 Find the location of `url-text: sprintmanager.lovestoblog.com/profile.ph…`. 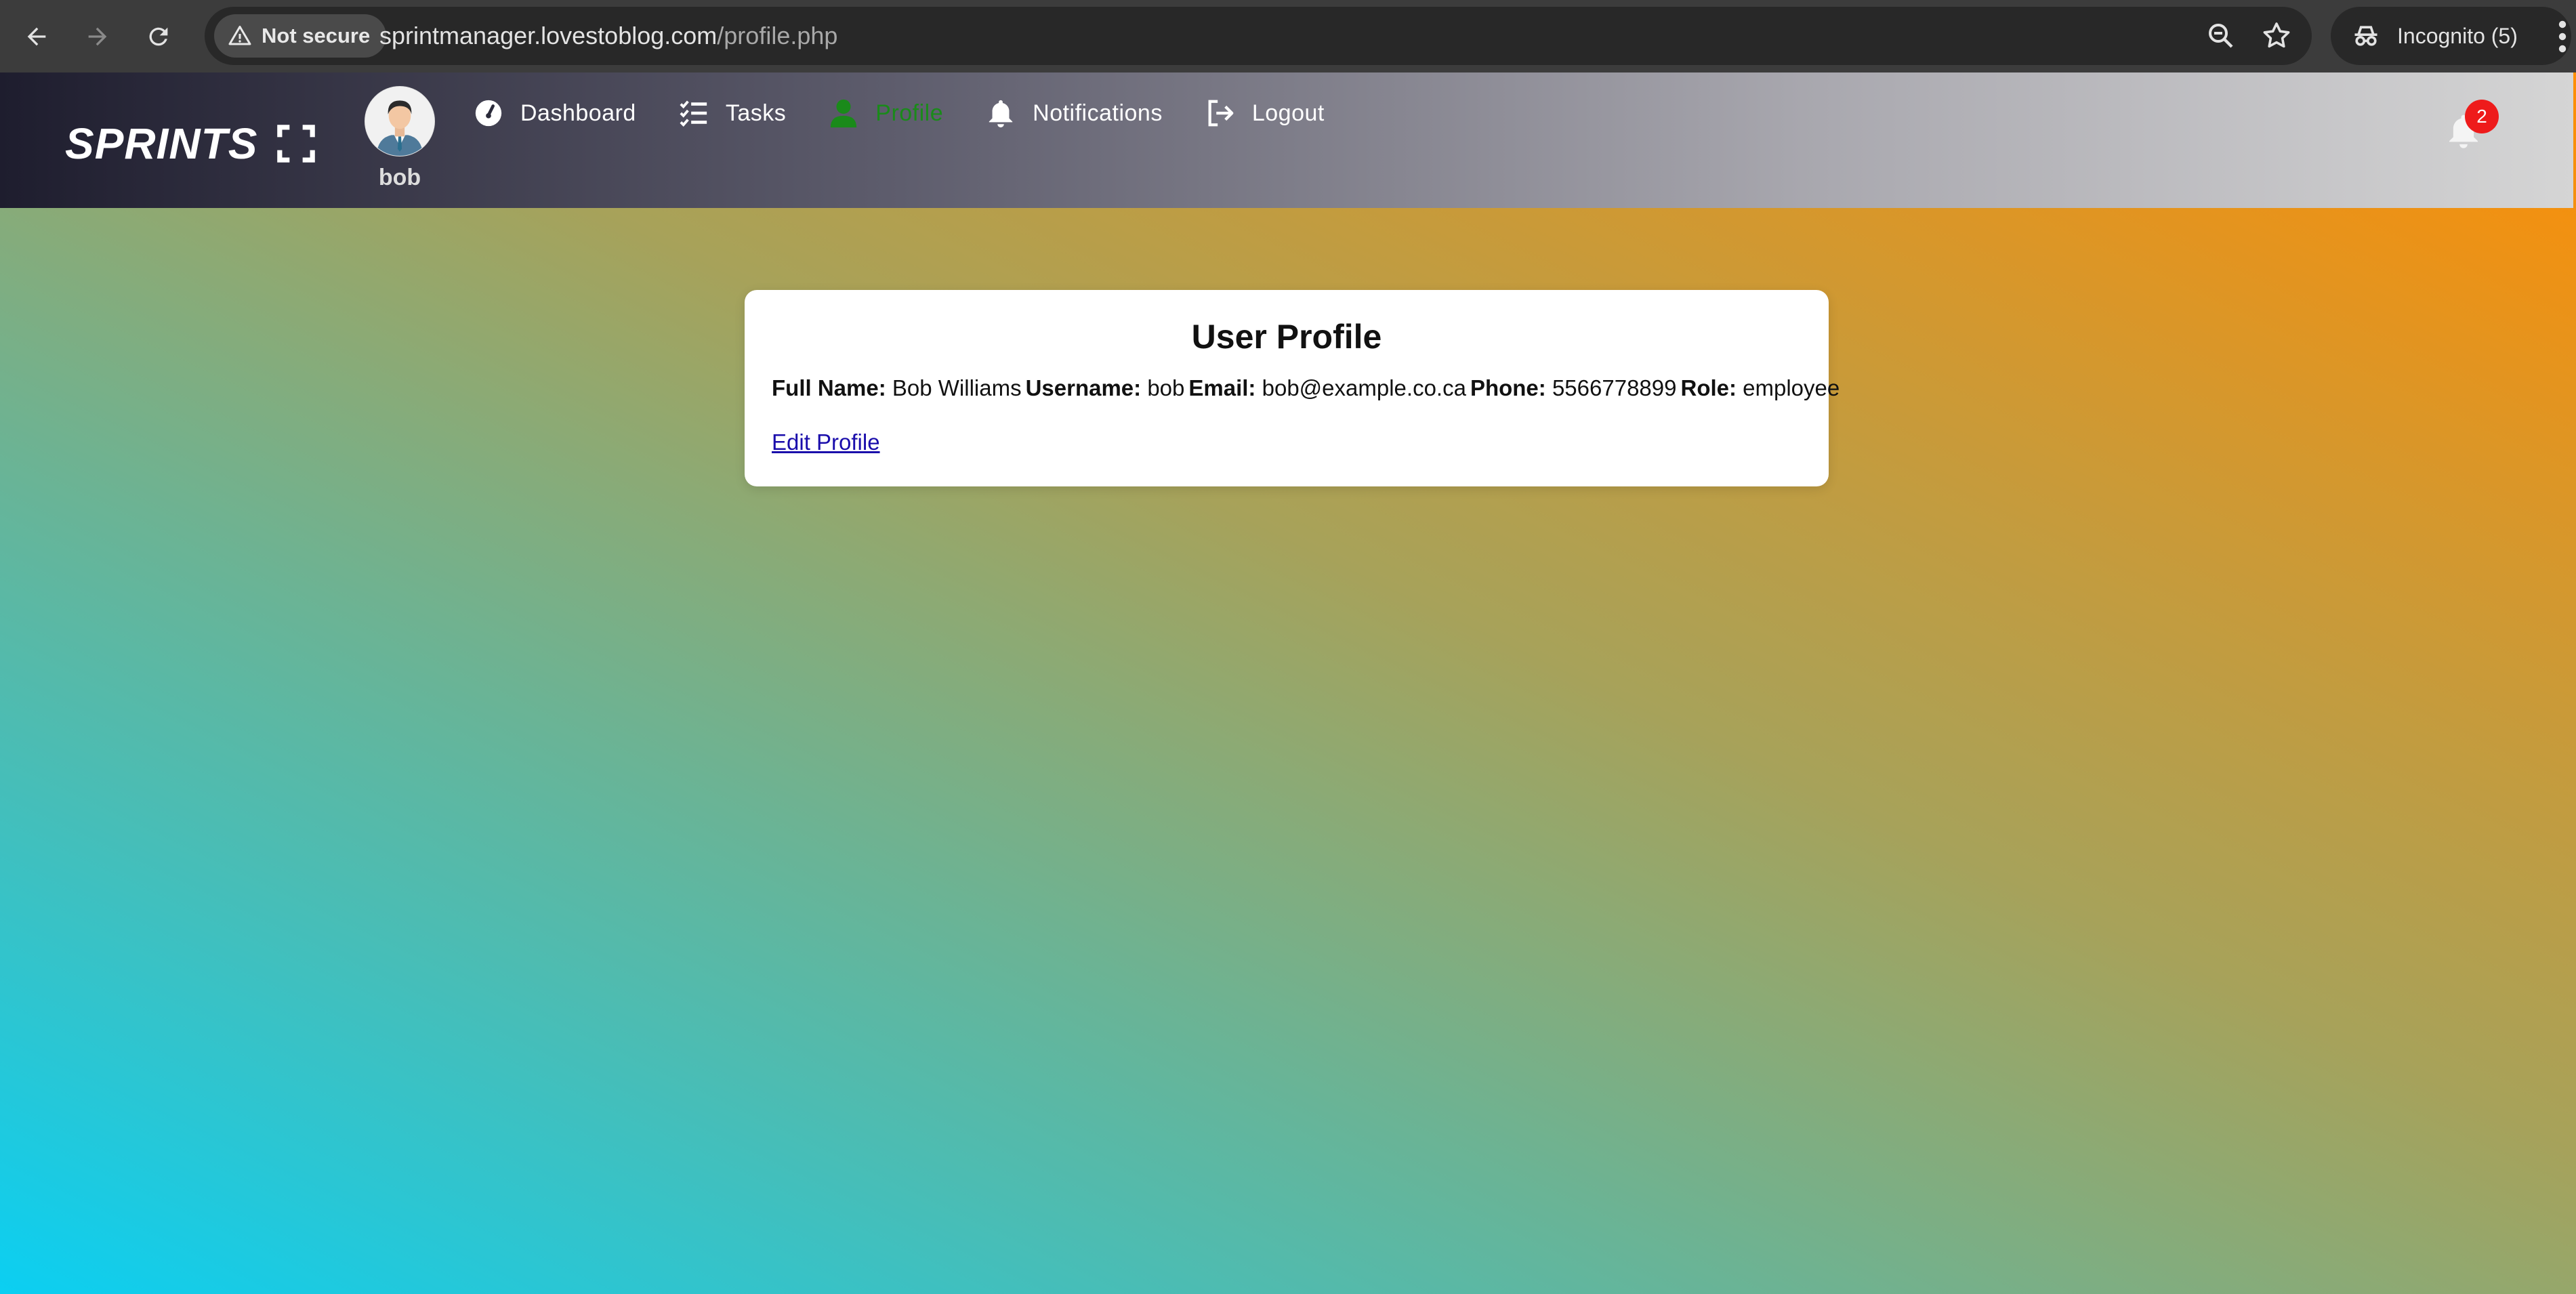

url-text: sprintmanager.lovestoblog.com/profile.ph… is located at coordinates (608, 36).